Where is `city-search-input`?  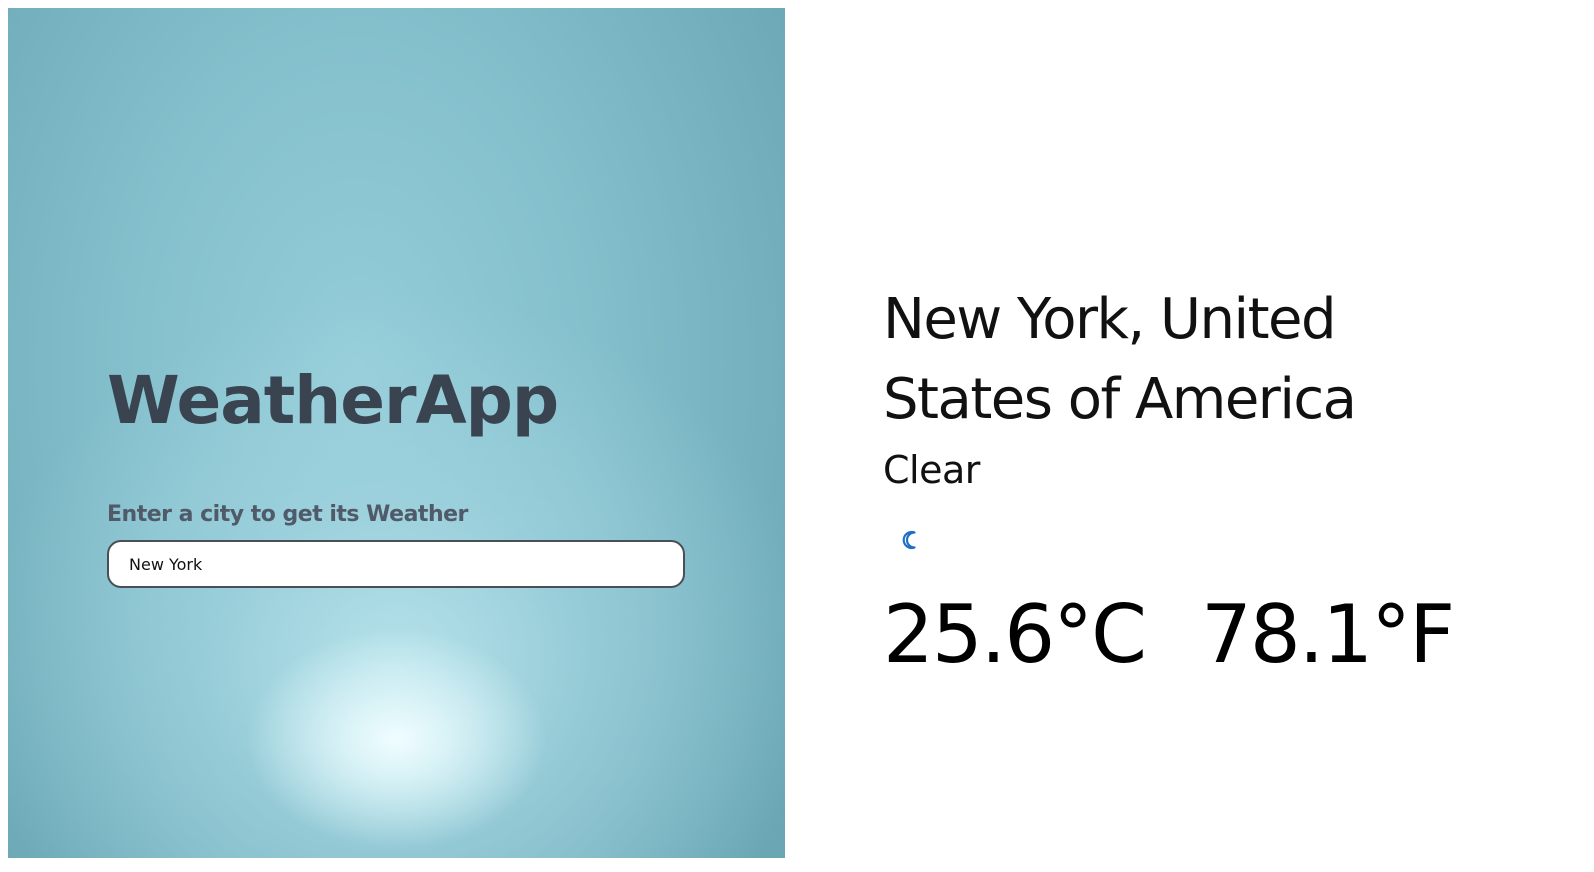 city-search-input is located at coordinates (396, 564).